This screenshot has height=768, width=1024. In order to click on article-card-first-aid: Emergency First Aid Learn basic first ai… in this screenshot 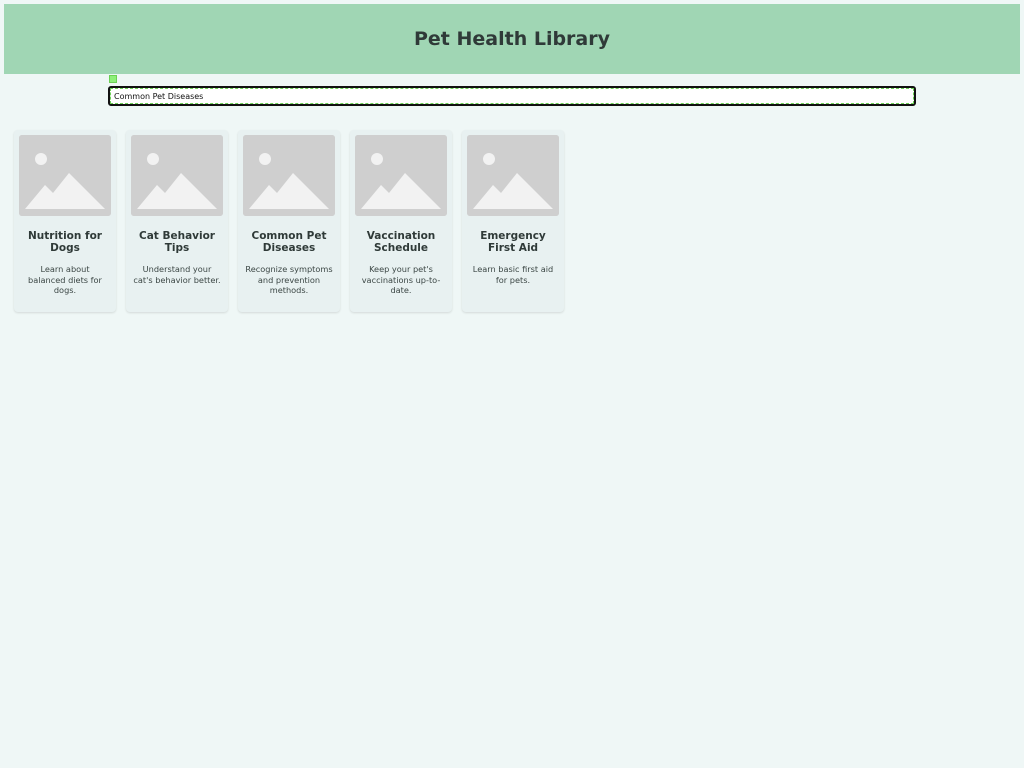, I will do `click(513, 221)`.